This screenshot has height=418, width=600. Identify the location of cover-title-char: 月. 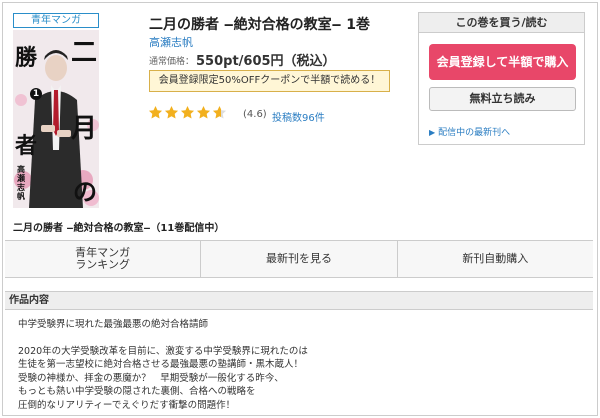
(84, 129).